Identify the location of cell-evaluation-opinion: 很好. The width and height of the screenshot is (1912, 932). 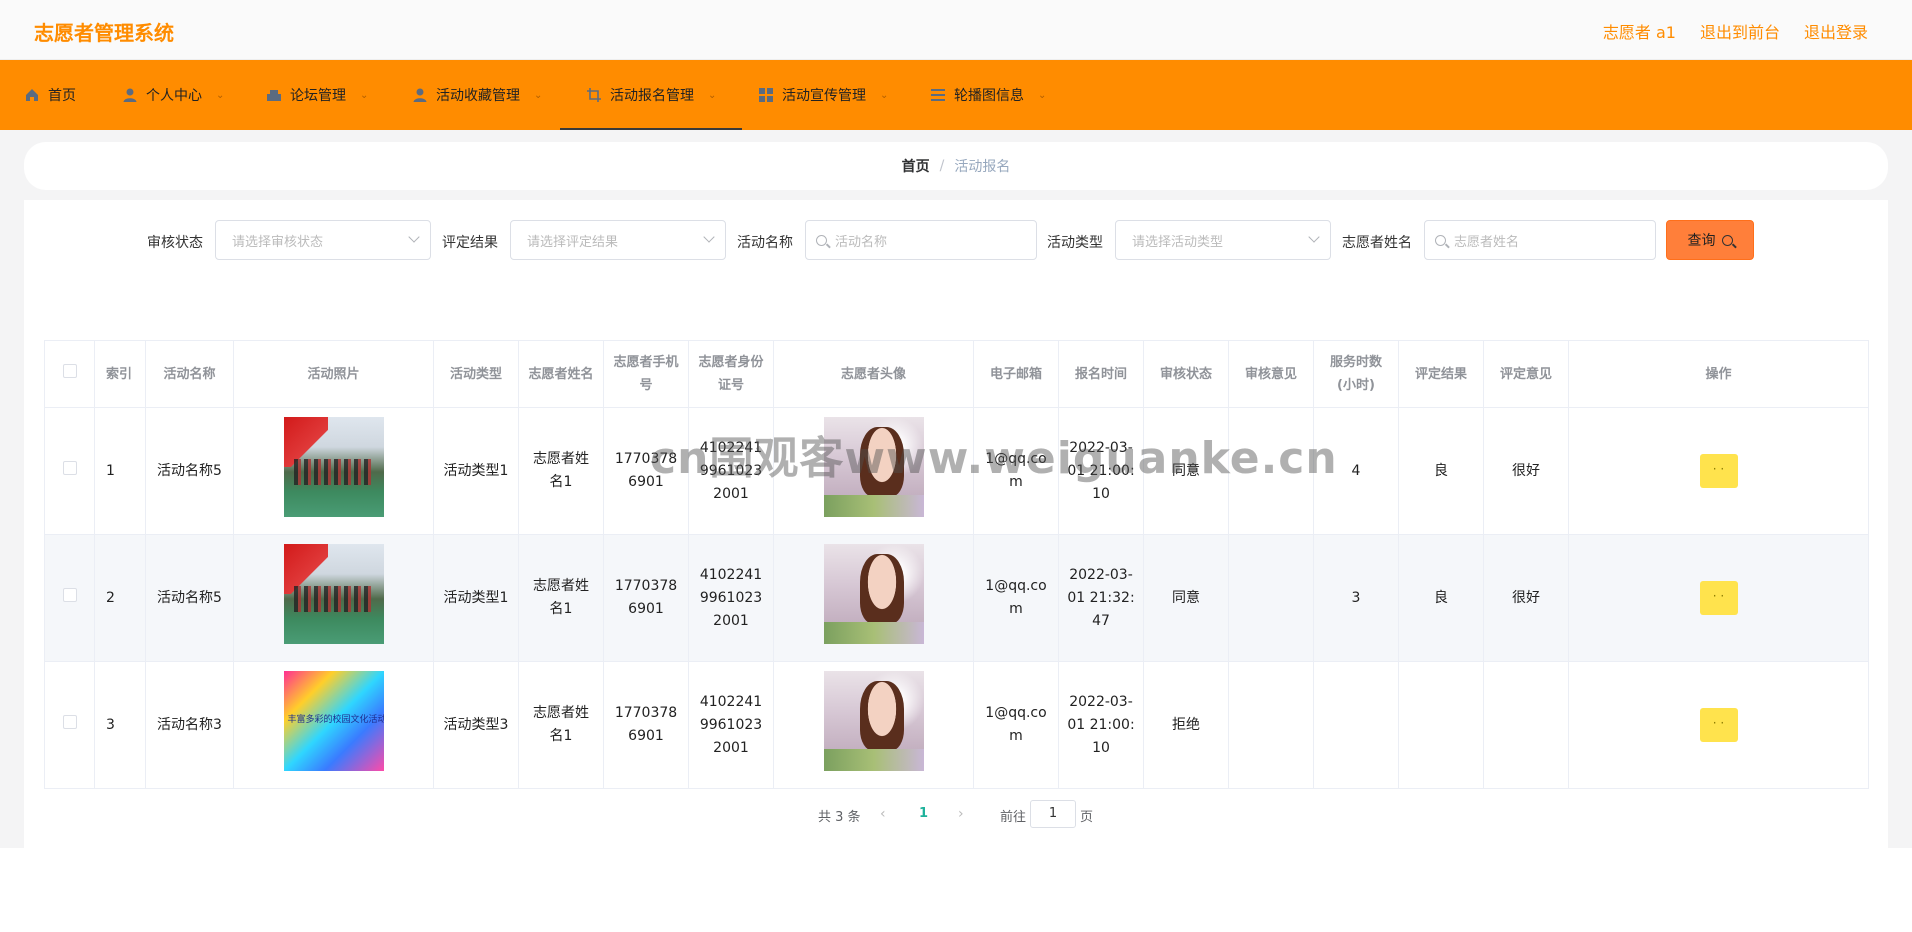
(1526, 471).